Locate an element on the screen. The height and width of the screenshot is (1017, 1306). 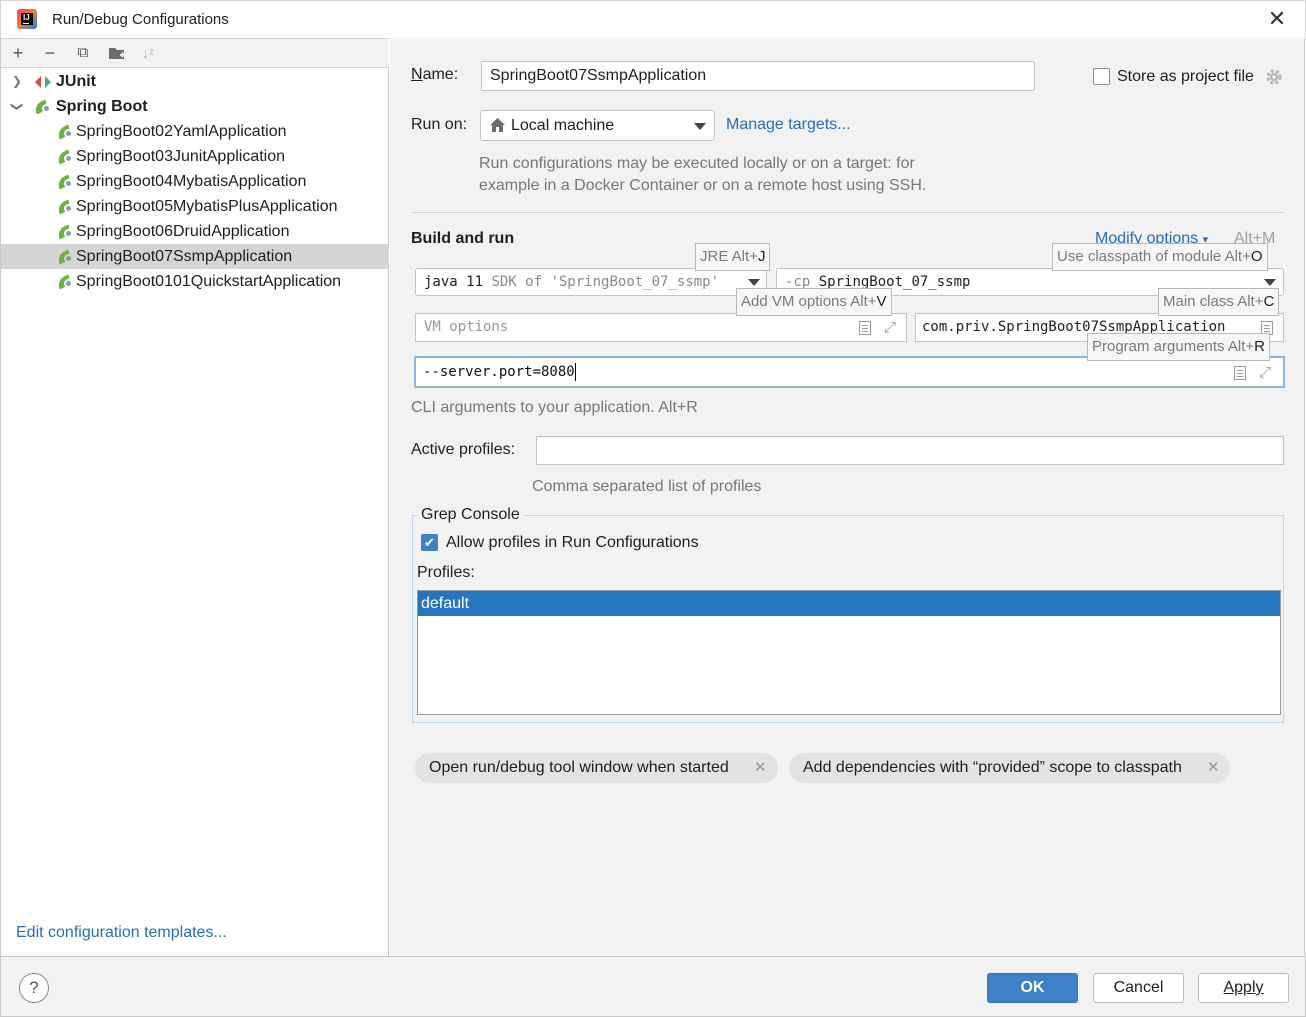
tree-item: SpringBoot06DruidApplication is located at coordinates (195, 231).